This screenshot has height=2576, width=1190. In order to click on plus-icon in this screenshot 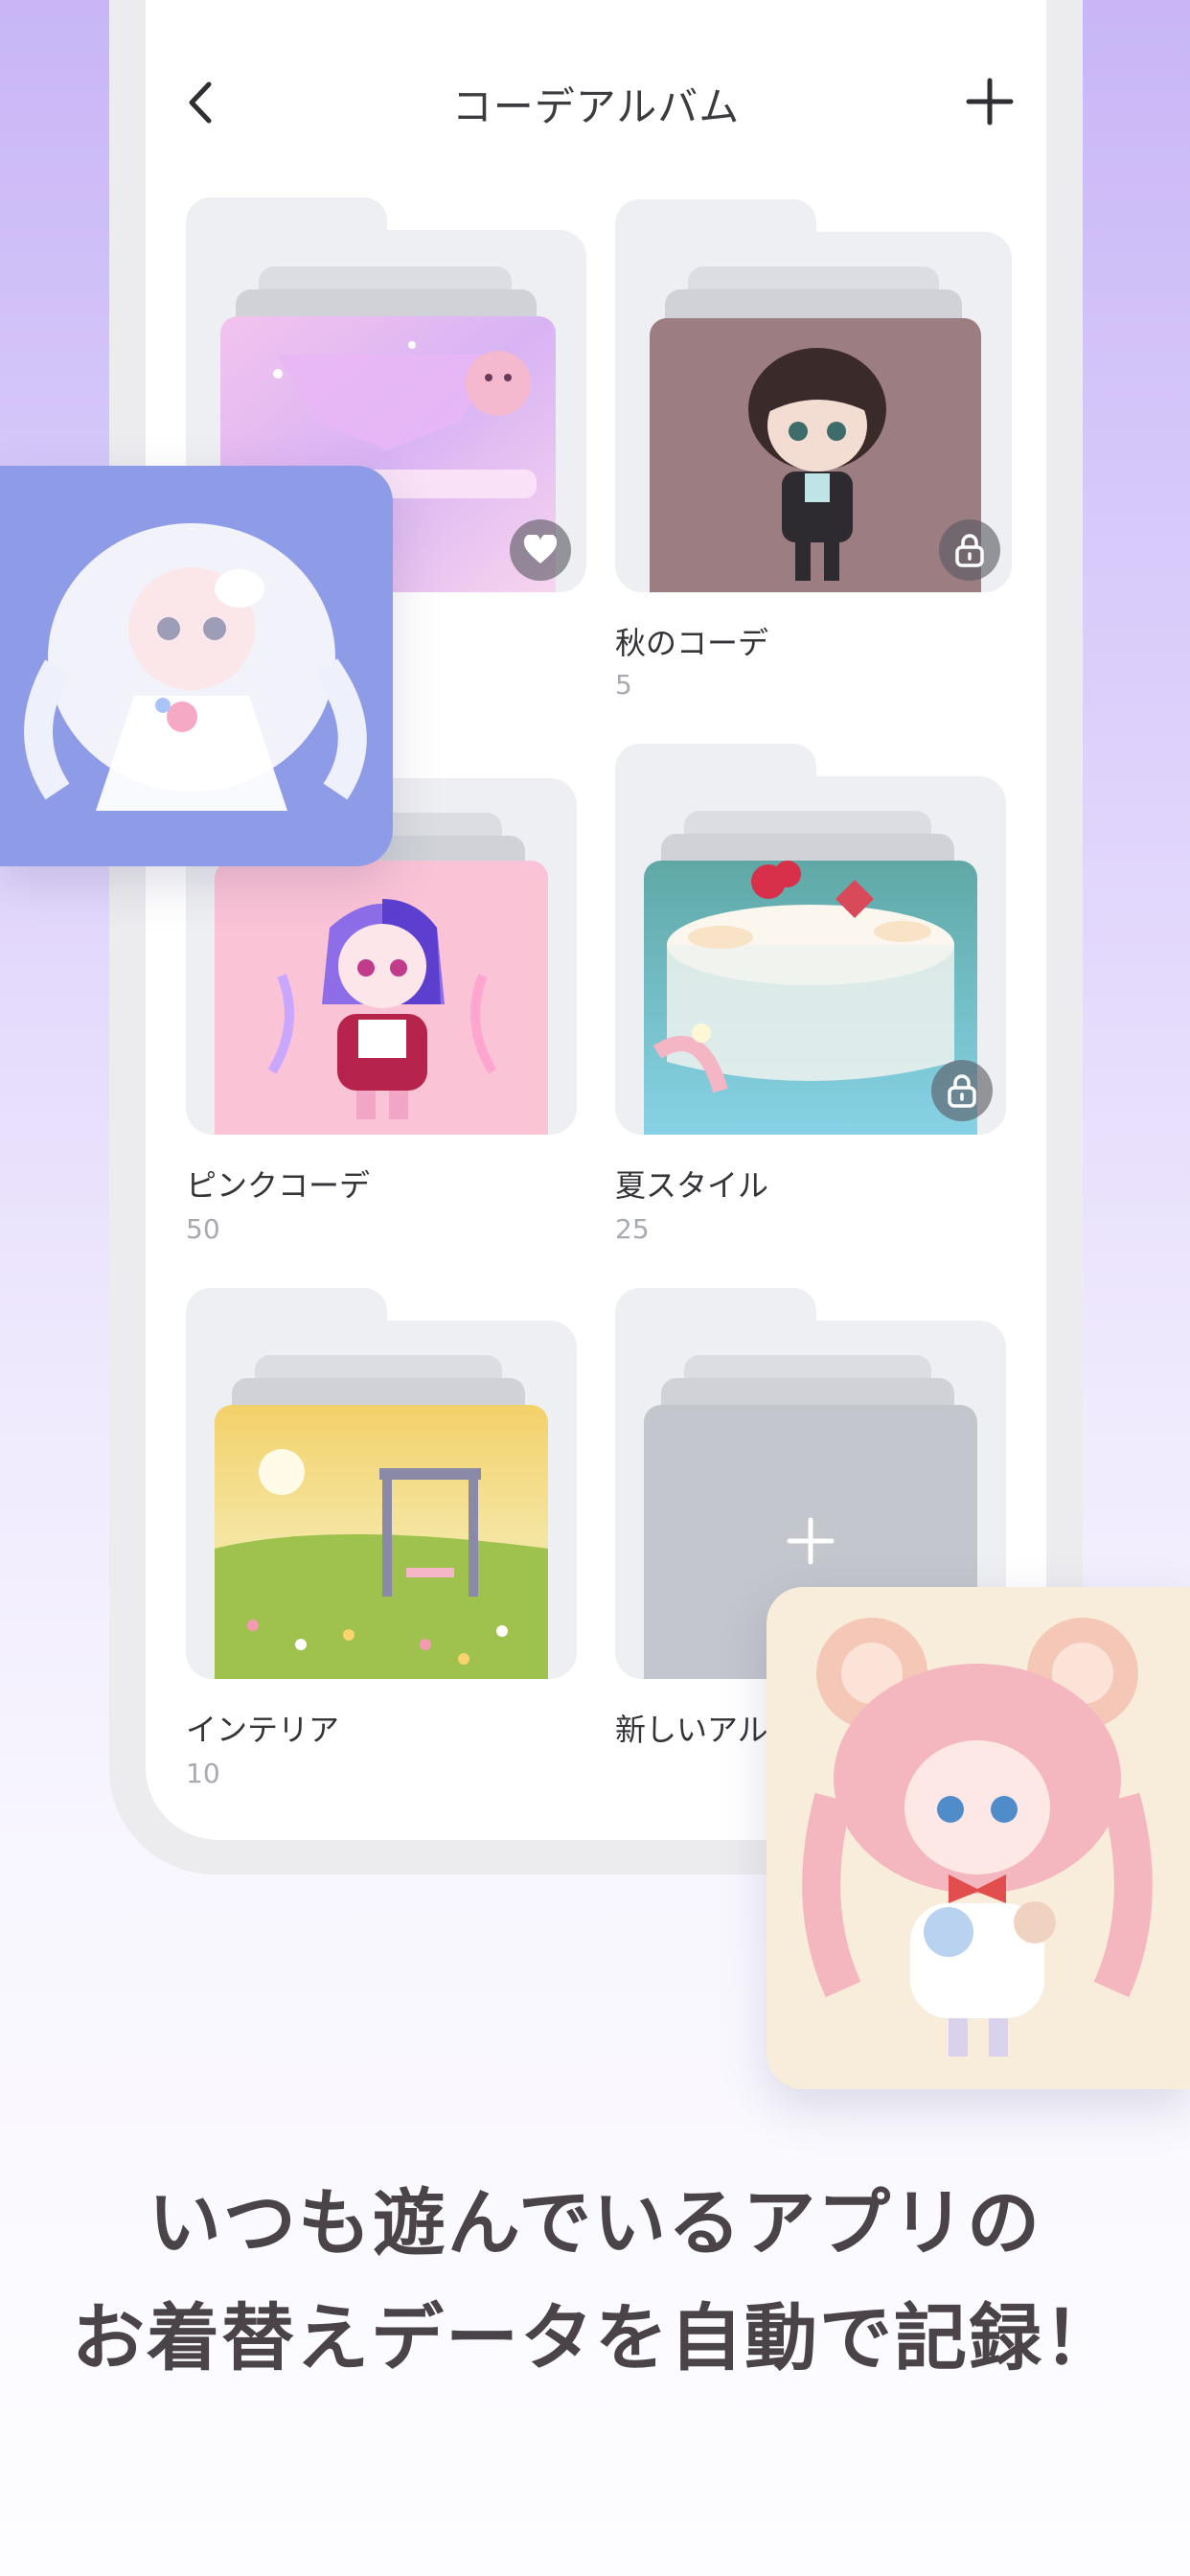, I will do `click(990, 102)`.